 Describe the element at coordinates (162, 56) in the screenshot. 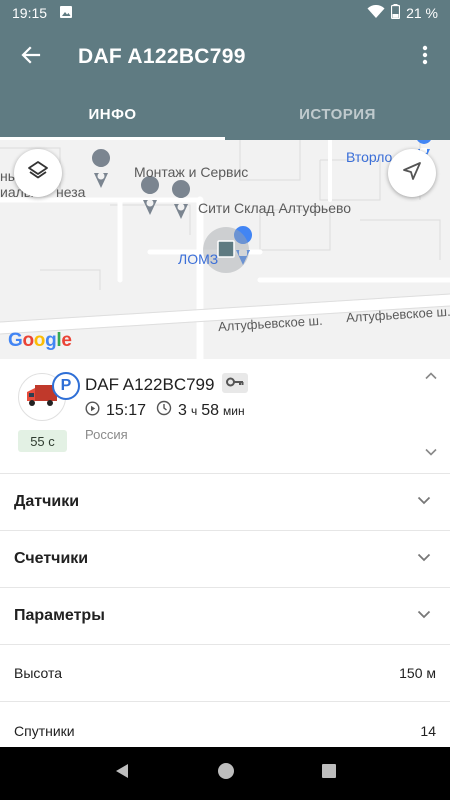

I see `page-title: DAF A122BC799` at that location.